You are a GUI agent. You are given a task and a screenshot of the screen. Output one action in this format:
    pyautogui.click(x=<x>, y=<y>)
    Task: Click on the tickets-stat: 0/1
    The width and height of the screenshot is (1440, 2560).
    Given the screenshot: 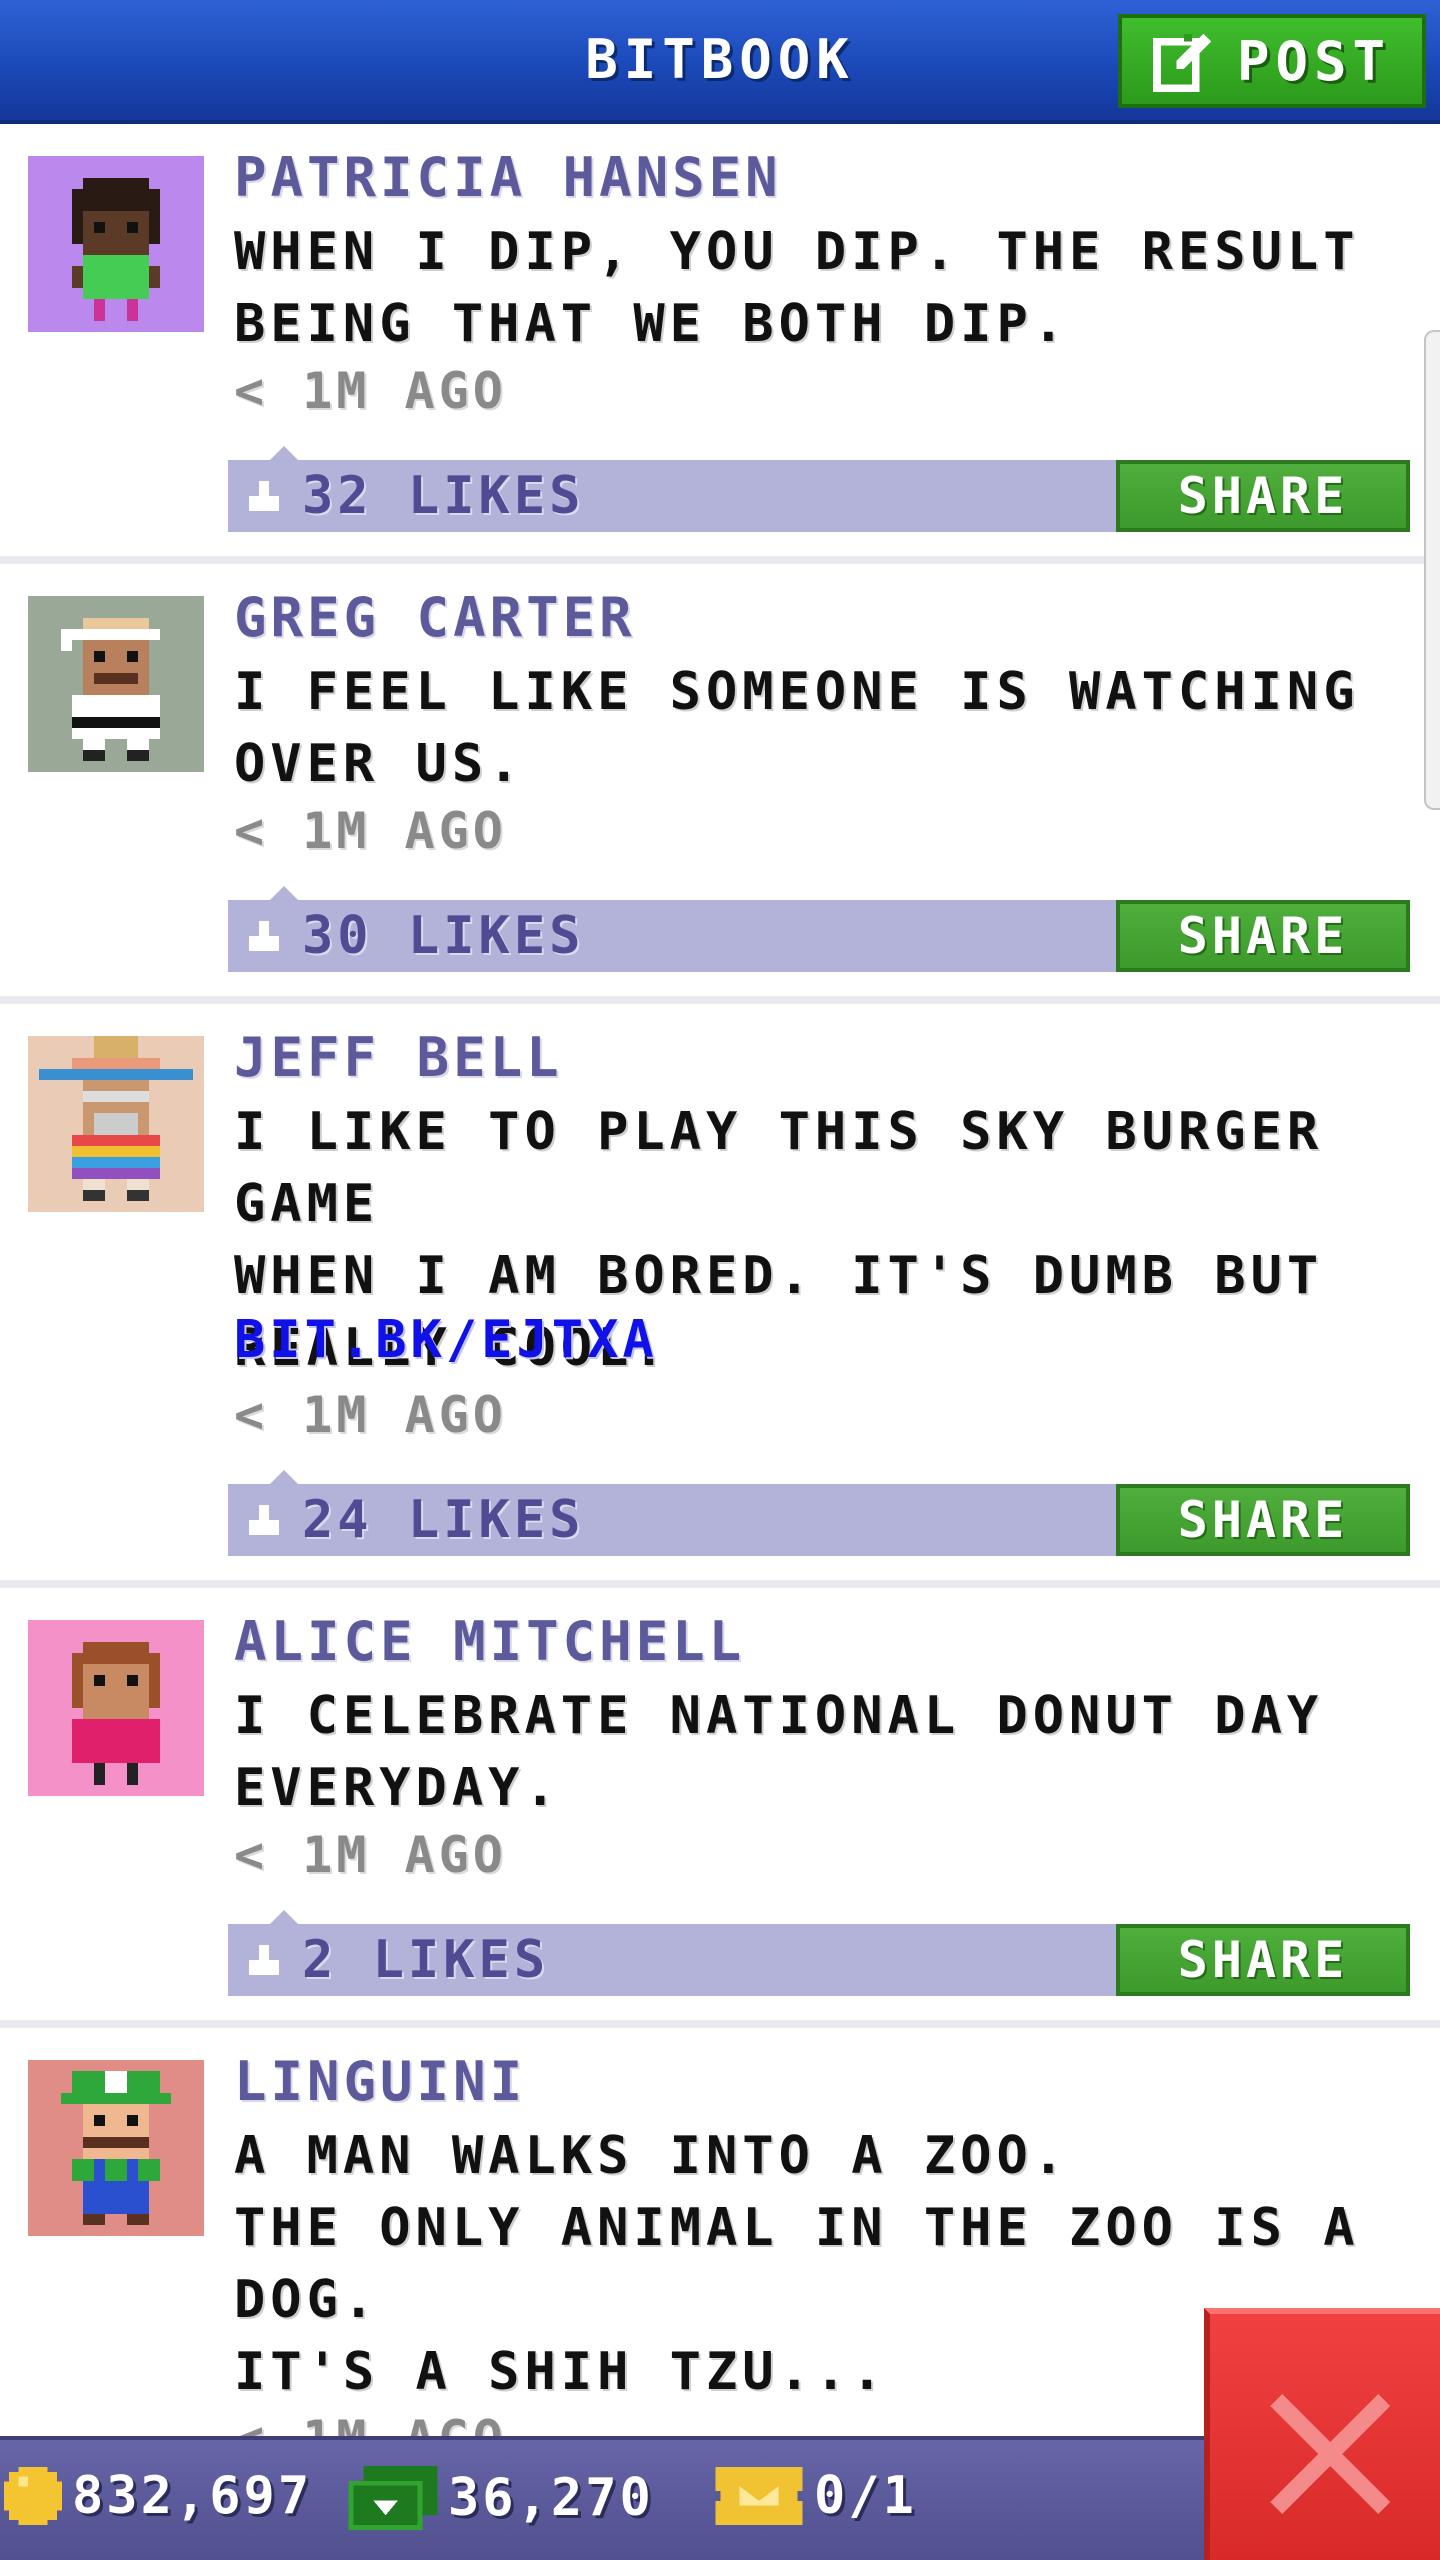 What is the action you would take?
    pyautogui.click(x=815, y=2496)
    